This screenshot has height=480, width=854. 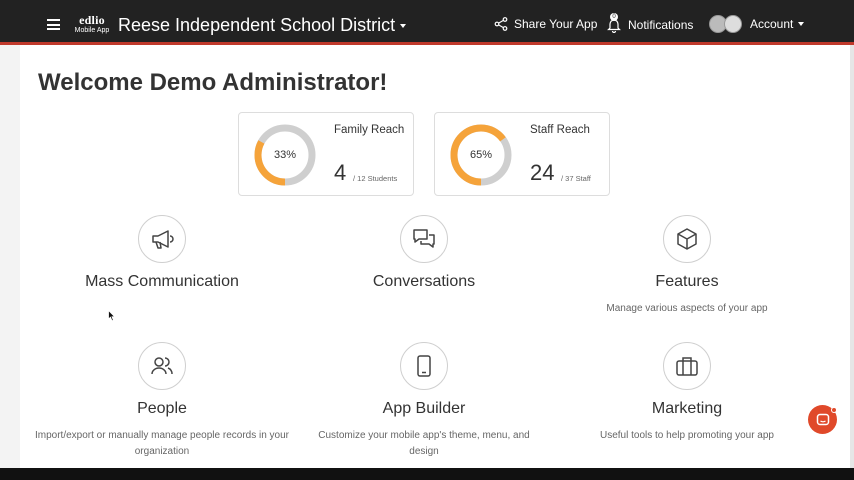 What do you see at coordinates (687, 239) in the screenshot?
I see `cube-icon` at bounding box center [687, 239].